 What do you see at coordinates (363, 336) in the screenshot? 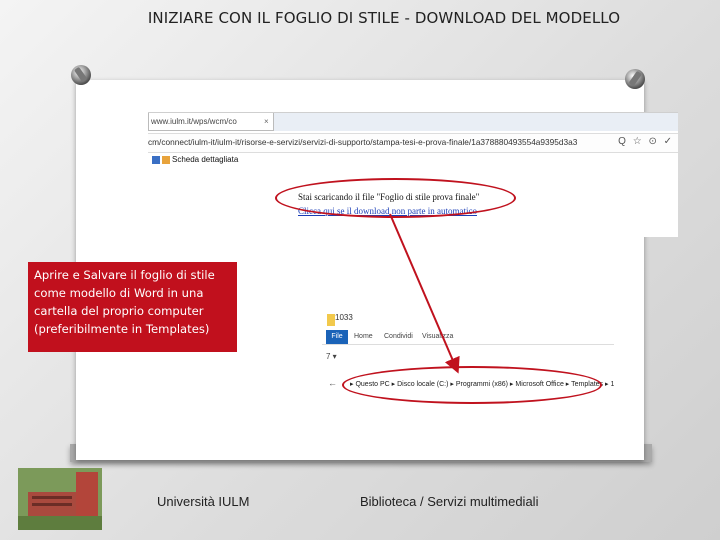
I see `ribbon-home-tab: Home` at bounding box center [363, 336].